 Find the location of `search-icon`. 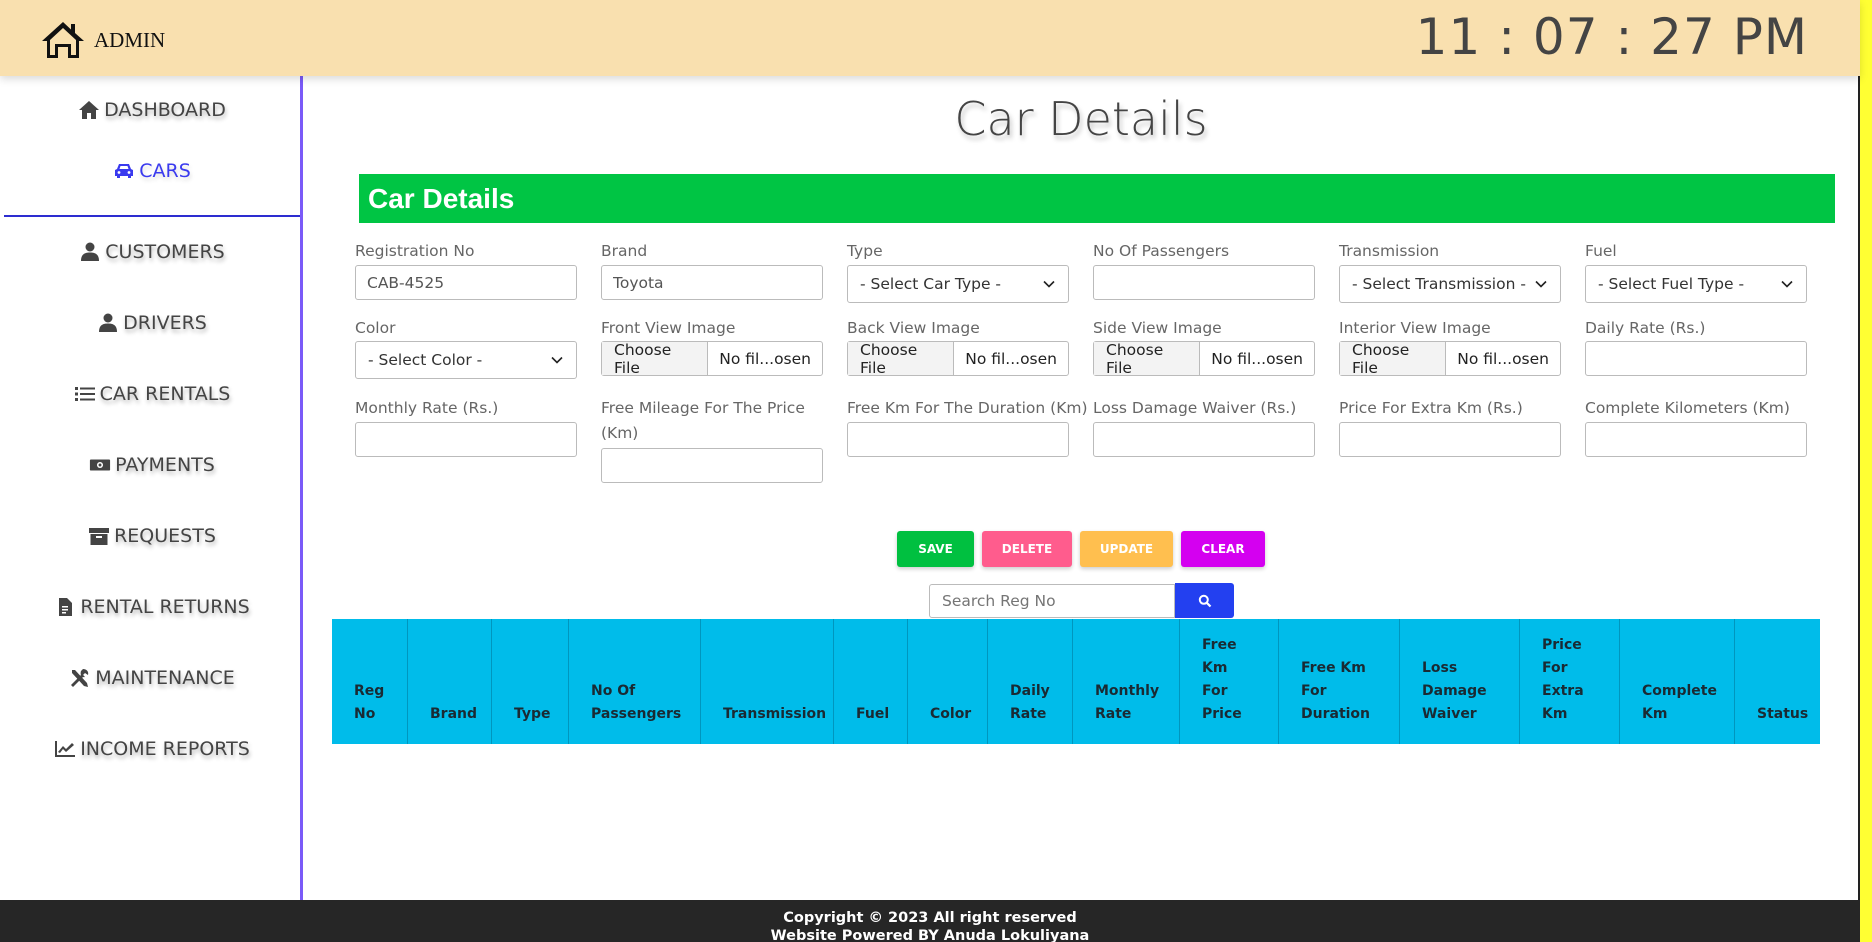

search-icon is located at coordinates (1204, 600).